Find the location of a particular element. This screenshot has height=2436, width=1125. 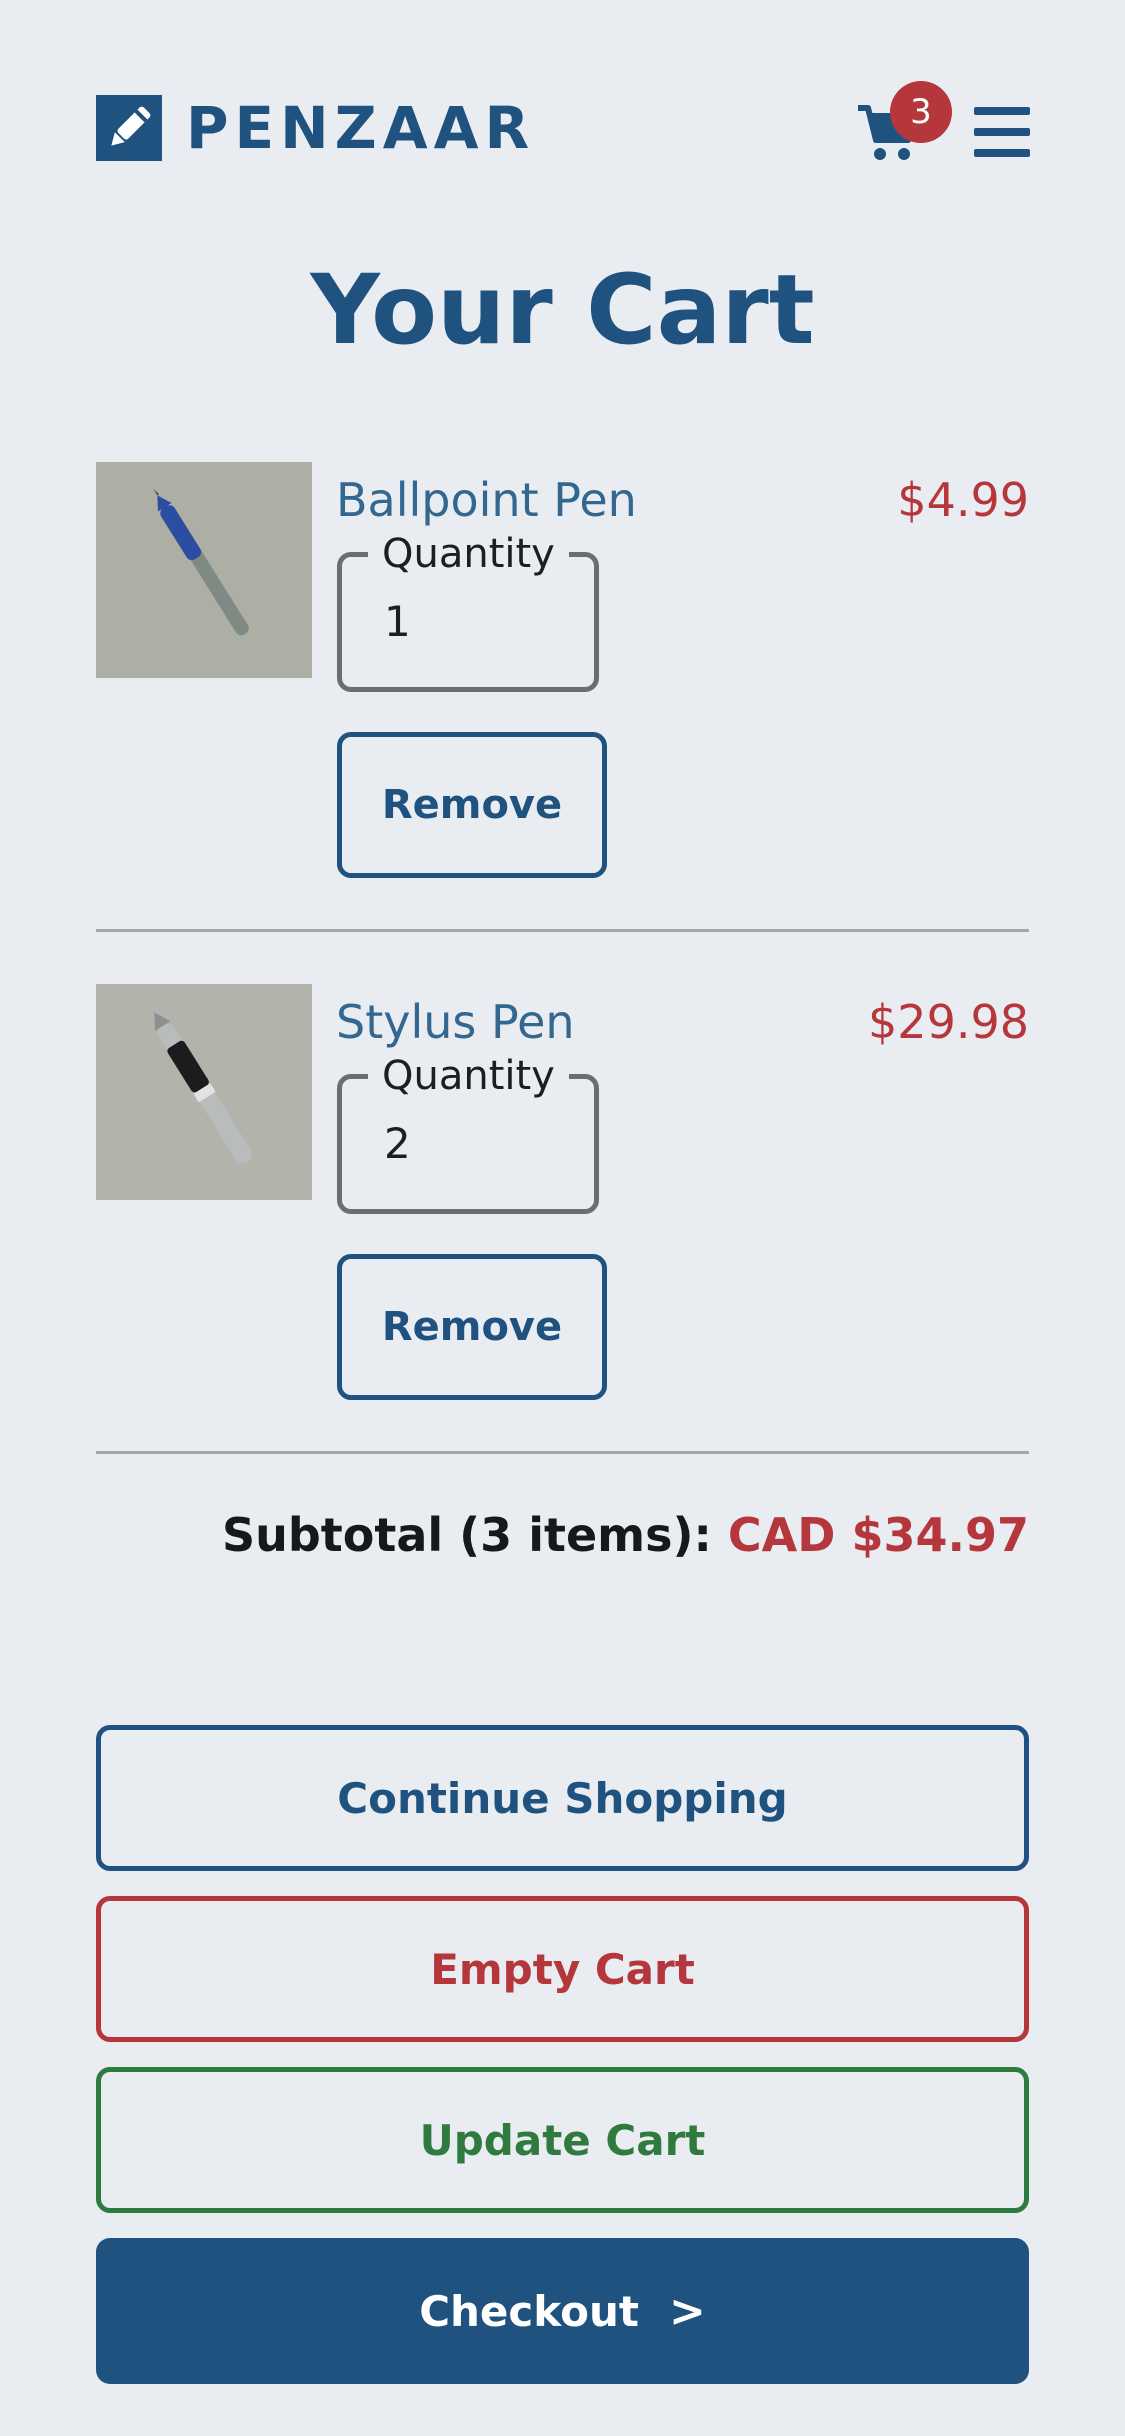

subtotal-value: CAD $34.97 is located at coordinates (878, 1535).